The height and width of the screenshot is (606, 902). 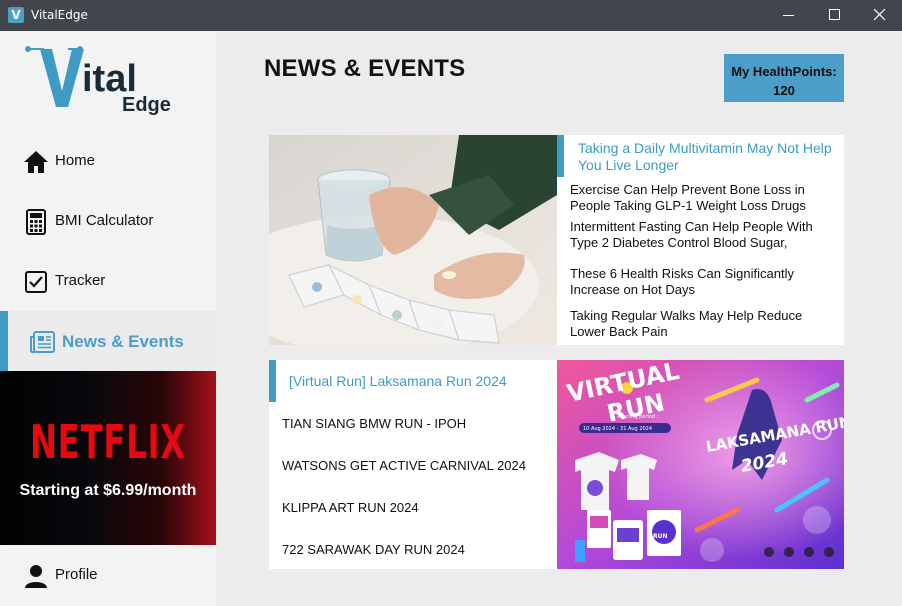 I want to click on advertisement-banner: NETFLIX Starting at $6.99/month, so click(x=108, y=458).